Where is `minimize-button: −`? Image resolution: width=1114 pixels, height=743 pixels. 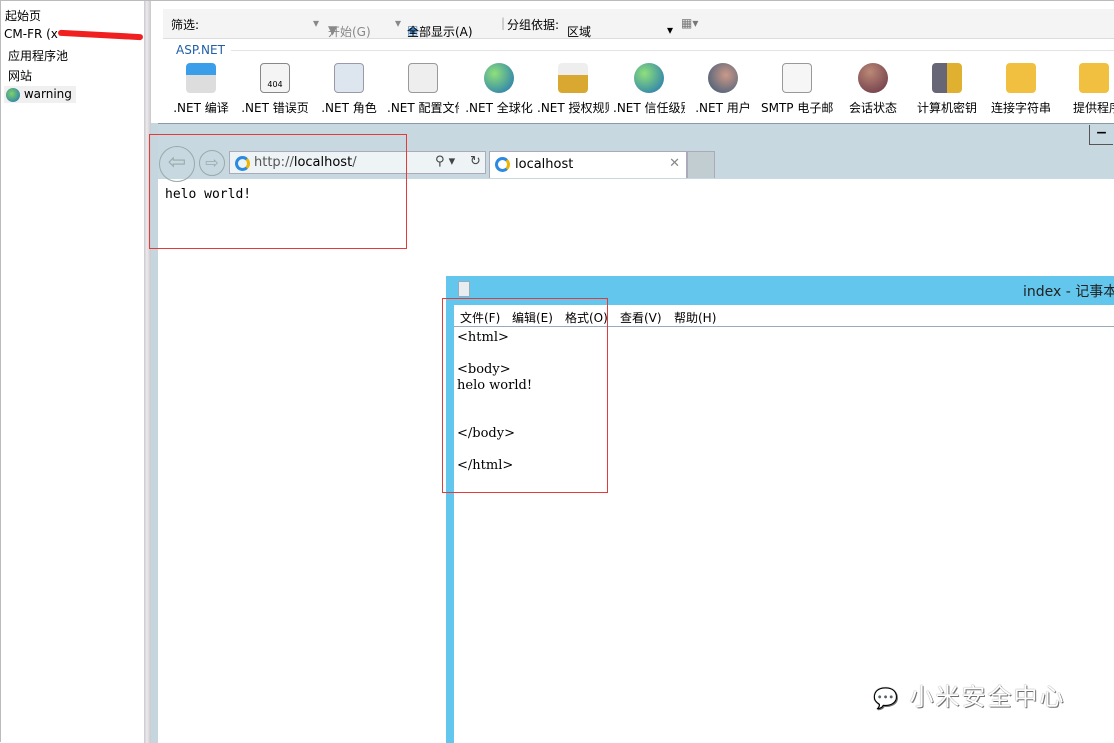 minimize-button: − is located at coordinates (1101, 135).